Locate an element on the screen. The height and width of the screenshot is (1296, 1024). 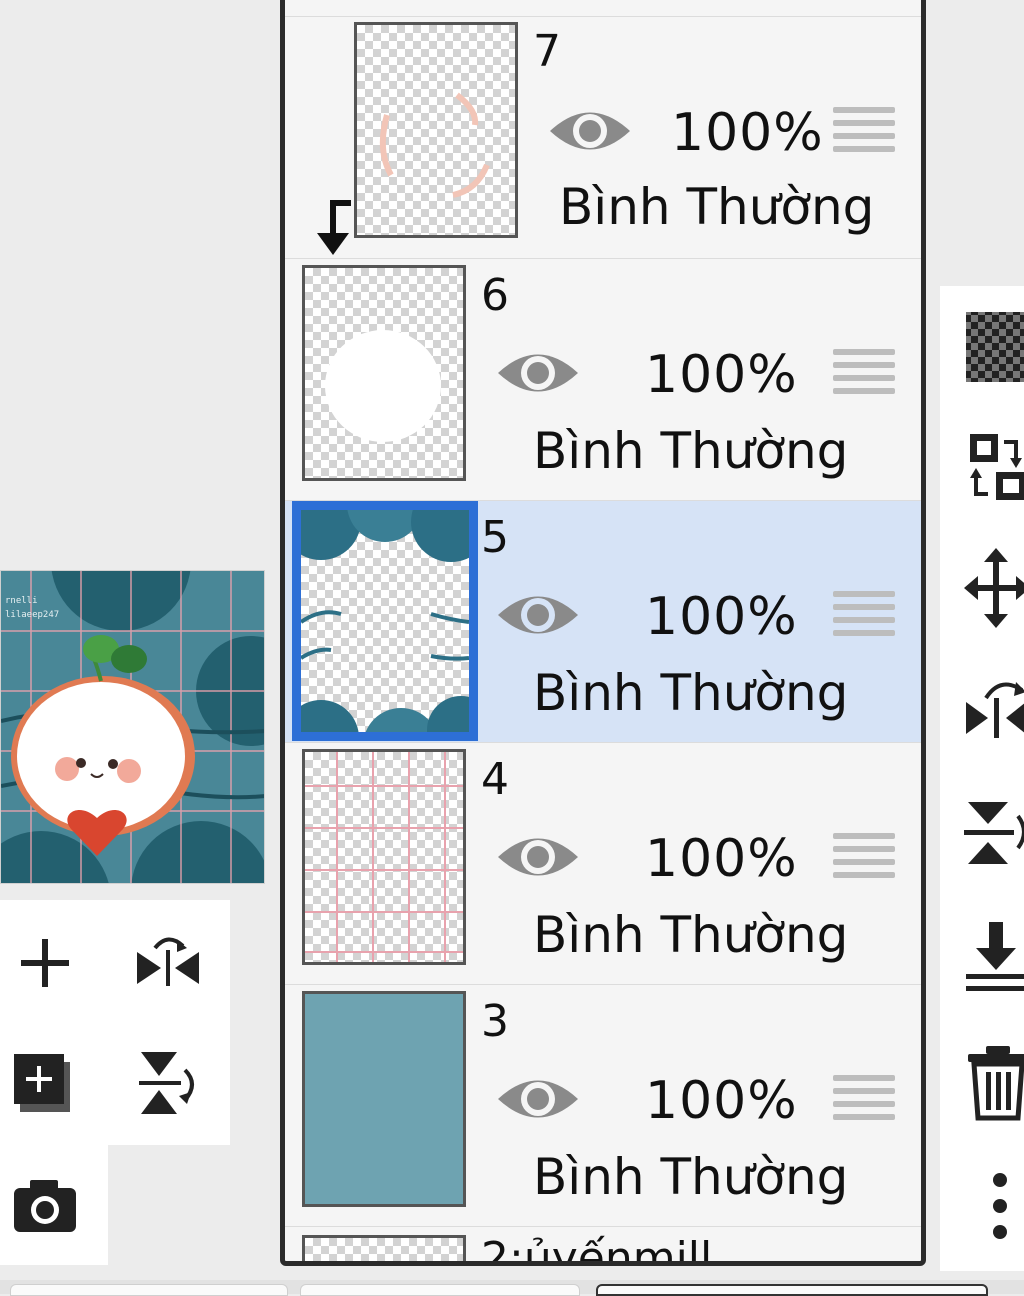
copy-layer-button is located at coordinates (43, 1083).